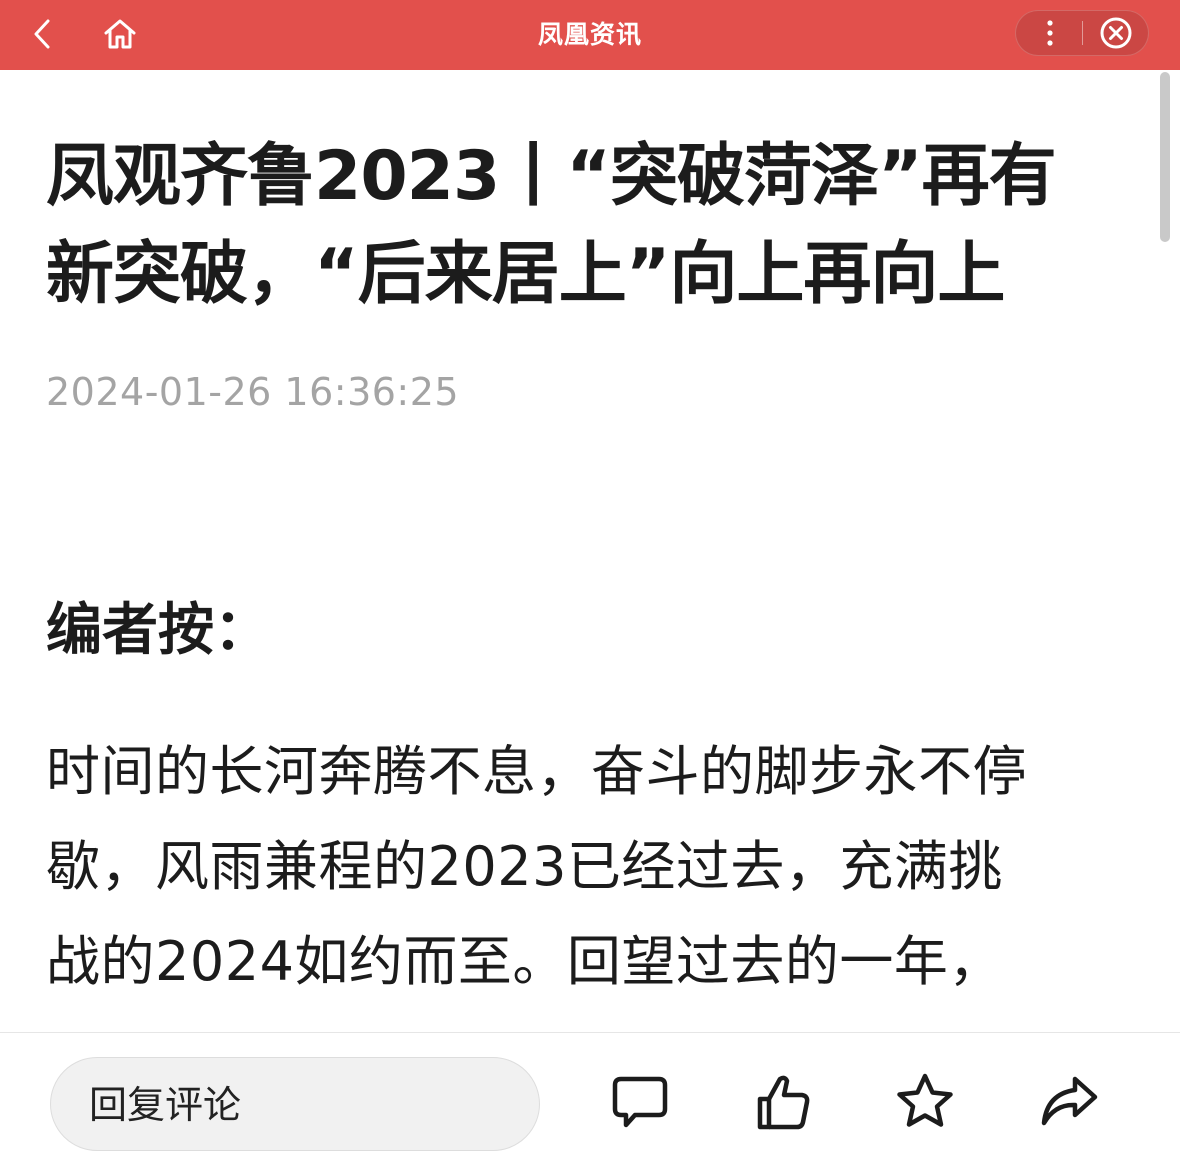  I want to click on article-title: 凤观齐鲁2023丨“突破菏泽”再有 新突破，“后来居上”向上再向上, so click(551, 225).